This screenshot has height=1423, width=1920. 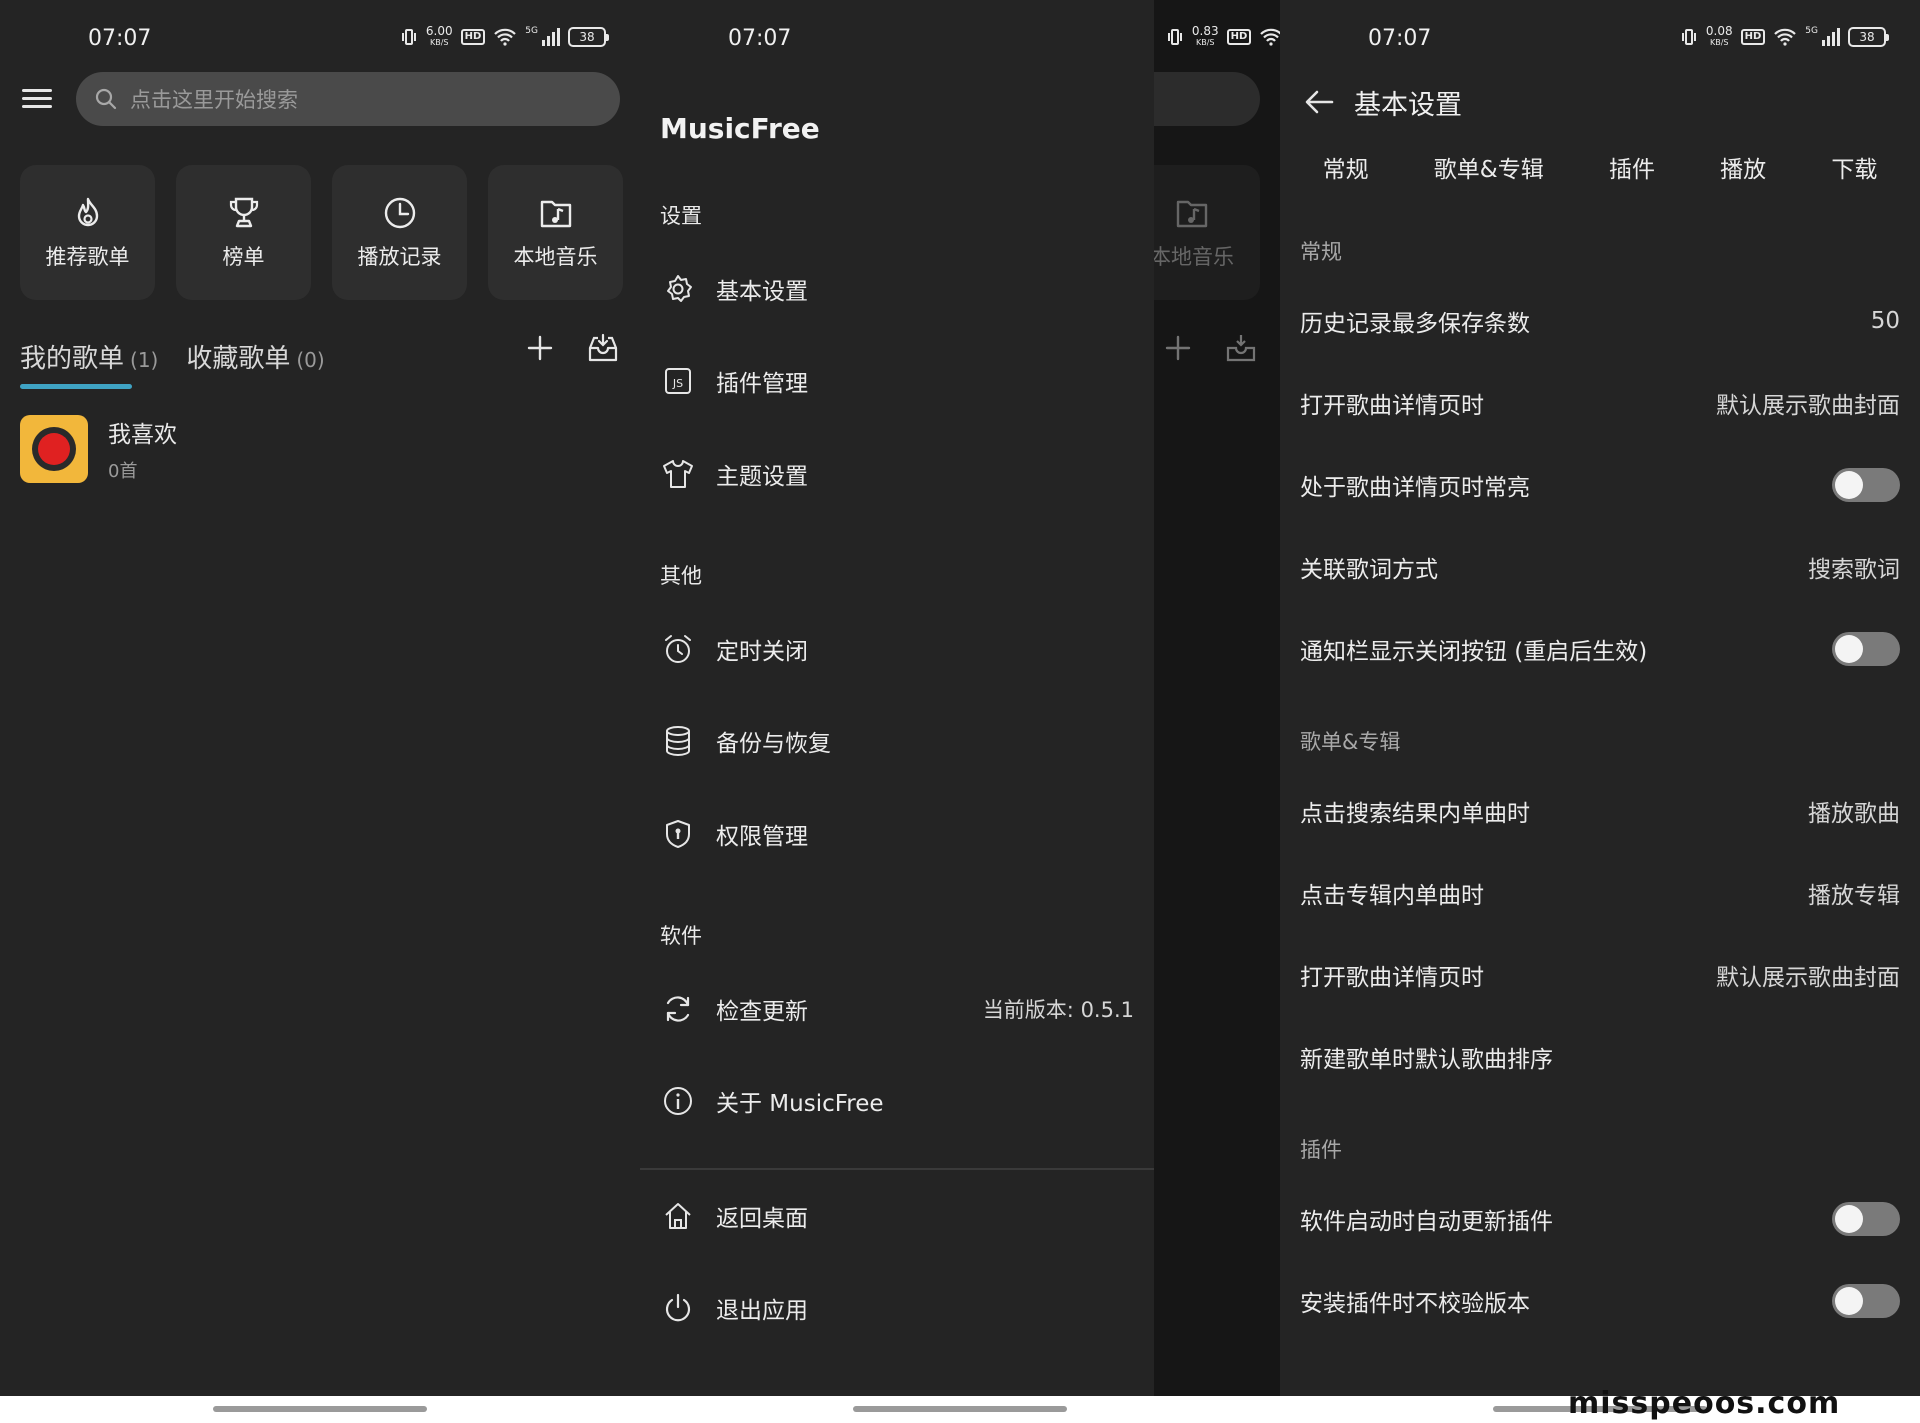 I want to click on tab-download: 下载, so click(x=1854, y=167).